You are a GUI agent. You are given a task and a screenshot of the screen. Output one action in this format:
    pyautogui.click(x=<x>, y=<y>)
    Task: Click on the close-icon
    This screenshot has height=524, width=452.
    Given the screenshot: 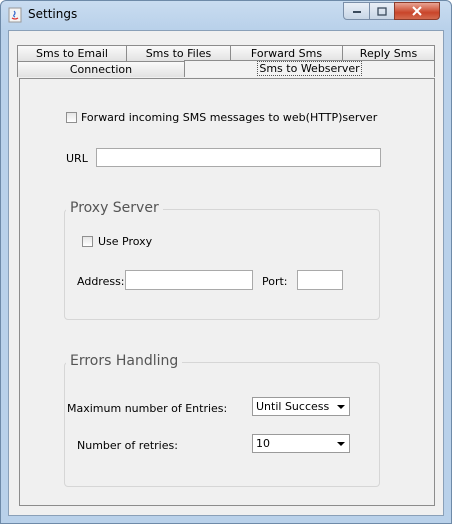 What is the action you would take?
    pyautogui.click(x=417, y=11)
    